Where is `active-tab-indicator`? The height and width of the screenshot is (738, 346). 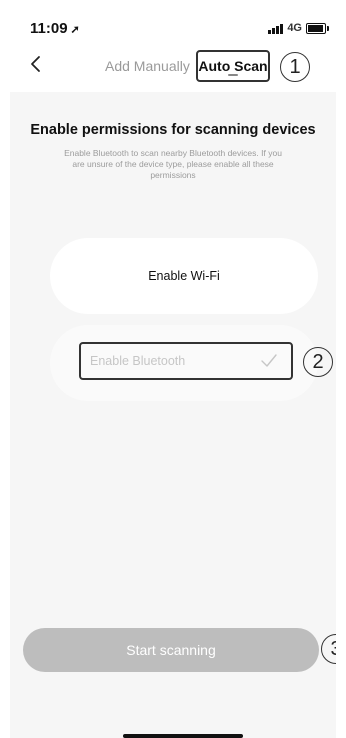
active-tab-indicator is located at coordinates (233, 75).